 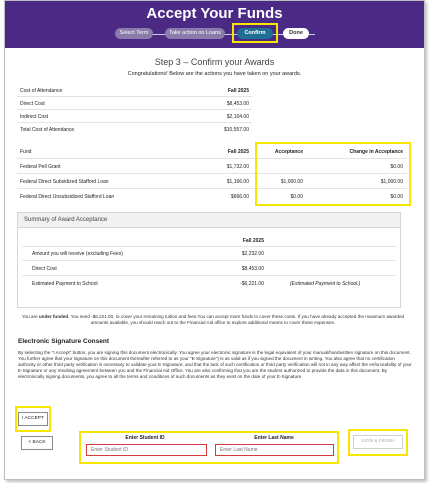 What do you see at coordinates (296, 33) in the screenshot?
I see `step-done: Done` at bounding box center [296, 33].